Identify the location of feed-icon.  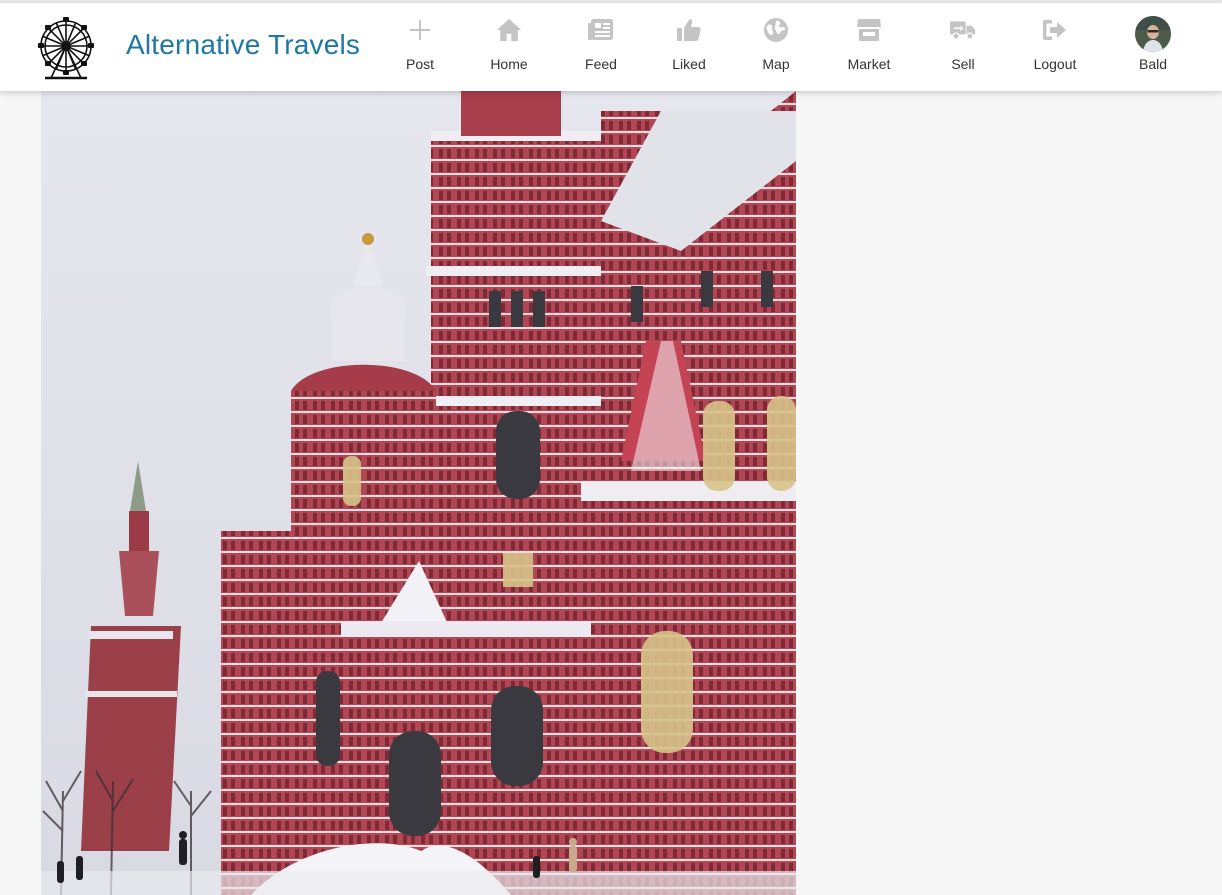
(601, 30).